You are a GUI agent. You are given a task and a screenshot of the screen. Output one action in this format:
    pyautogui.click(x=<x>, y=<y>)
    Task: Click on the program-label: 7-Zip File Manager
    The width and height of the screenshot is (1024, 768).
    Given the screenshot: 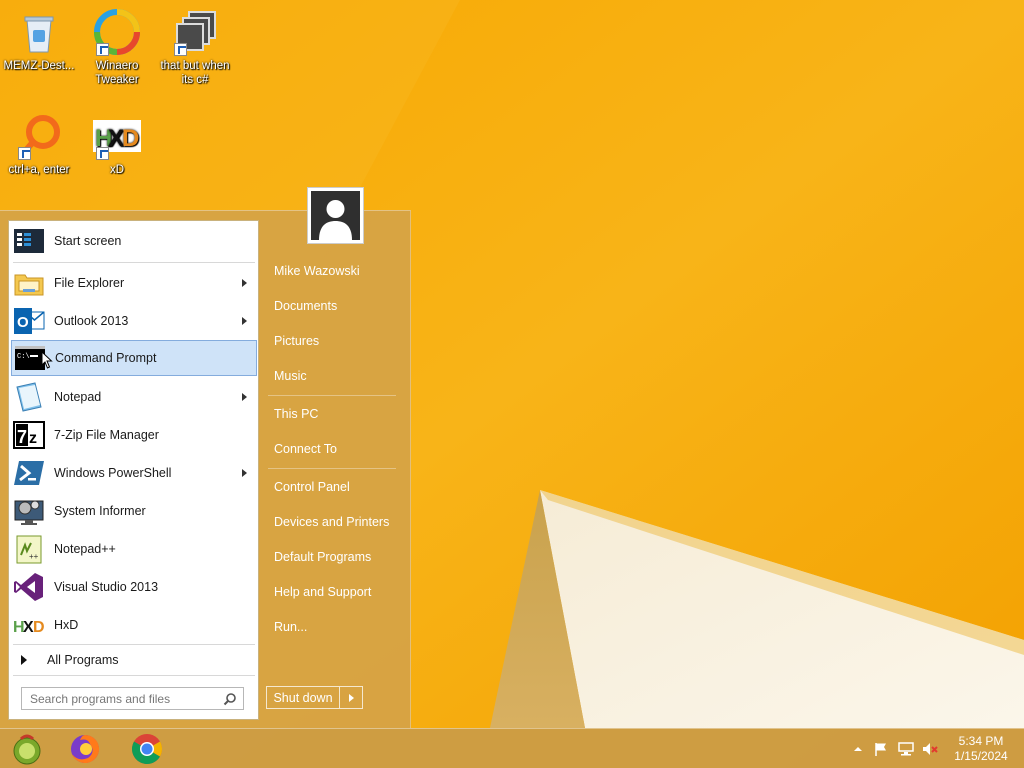 What is the action you would take?
    pyautogui.click(x=106, y=435)
    